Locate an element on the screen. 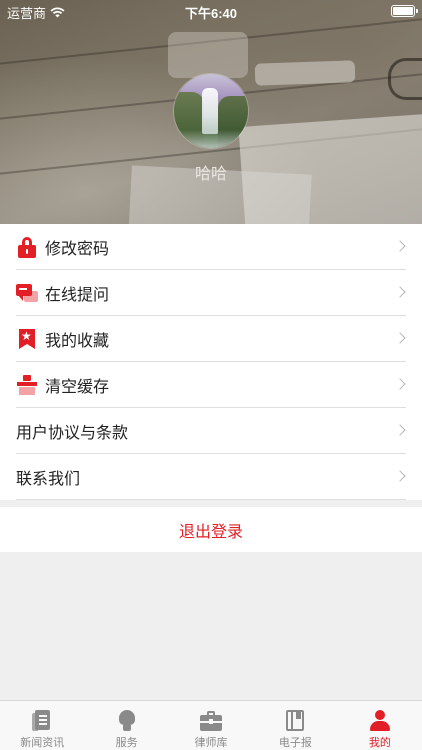  lightbulb-icon is located at coordinates (127, 720).